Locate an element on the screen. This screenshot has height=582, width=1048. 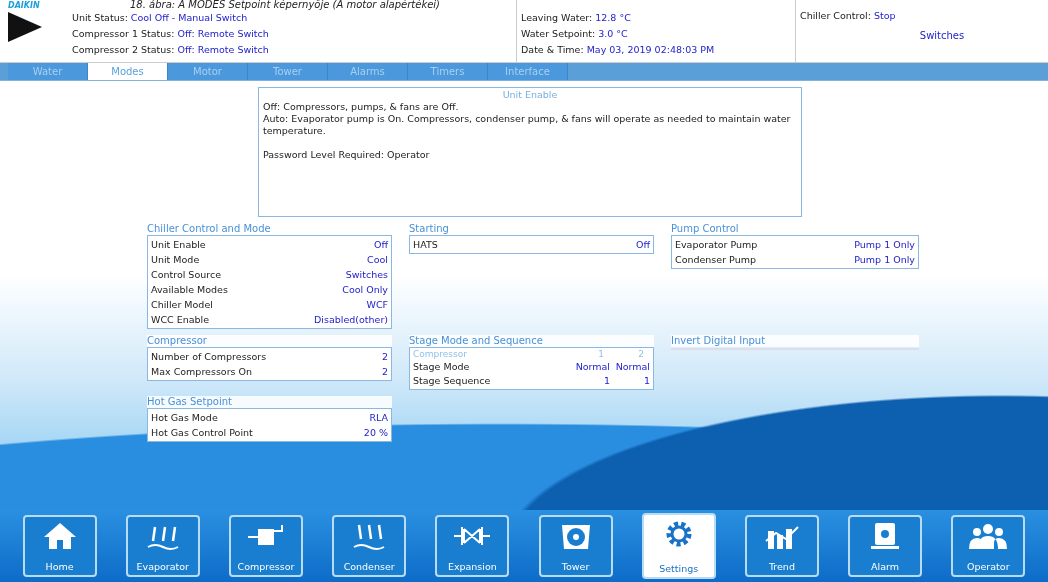
nav-button: Tower is located at coordinates (575, 546).